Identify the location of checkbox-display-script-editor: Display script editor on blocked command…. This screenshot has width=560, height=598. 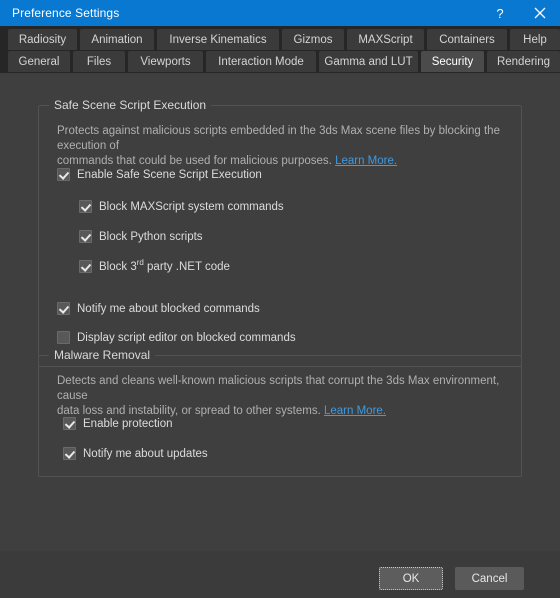
(176, 337).